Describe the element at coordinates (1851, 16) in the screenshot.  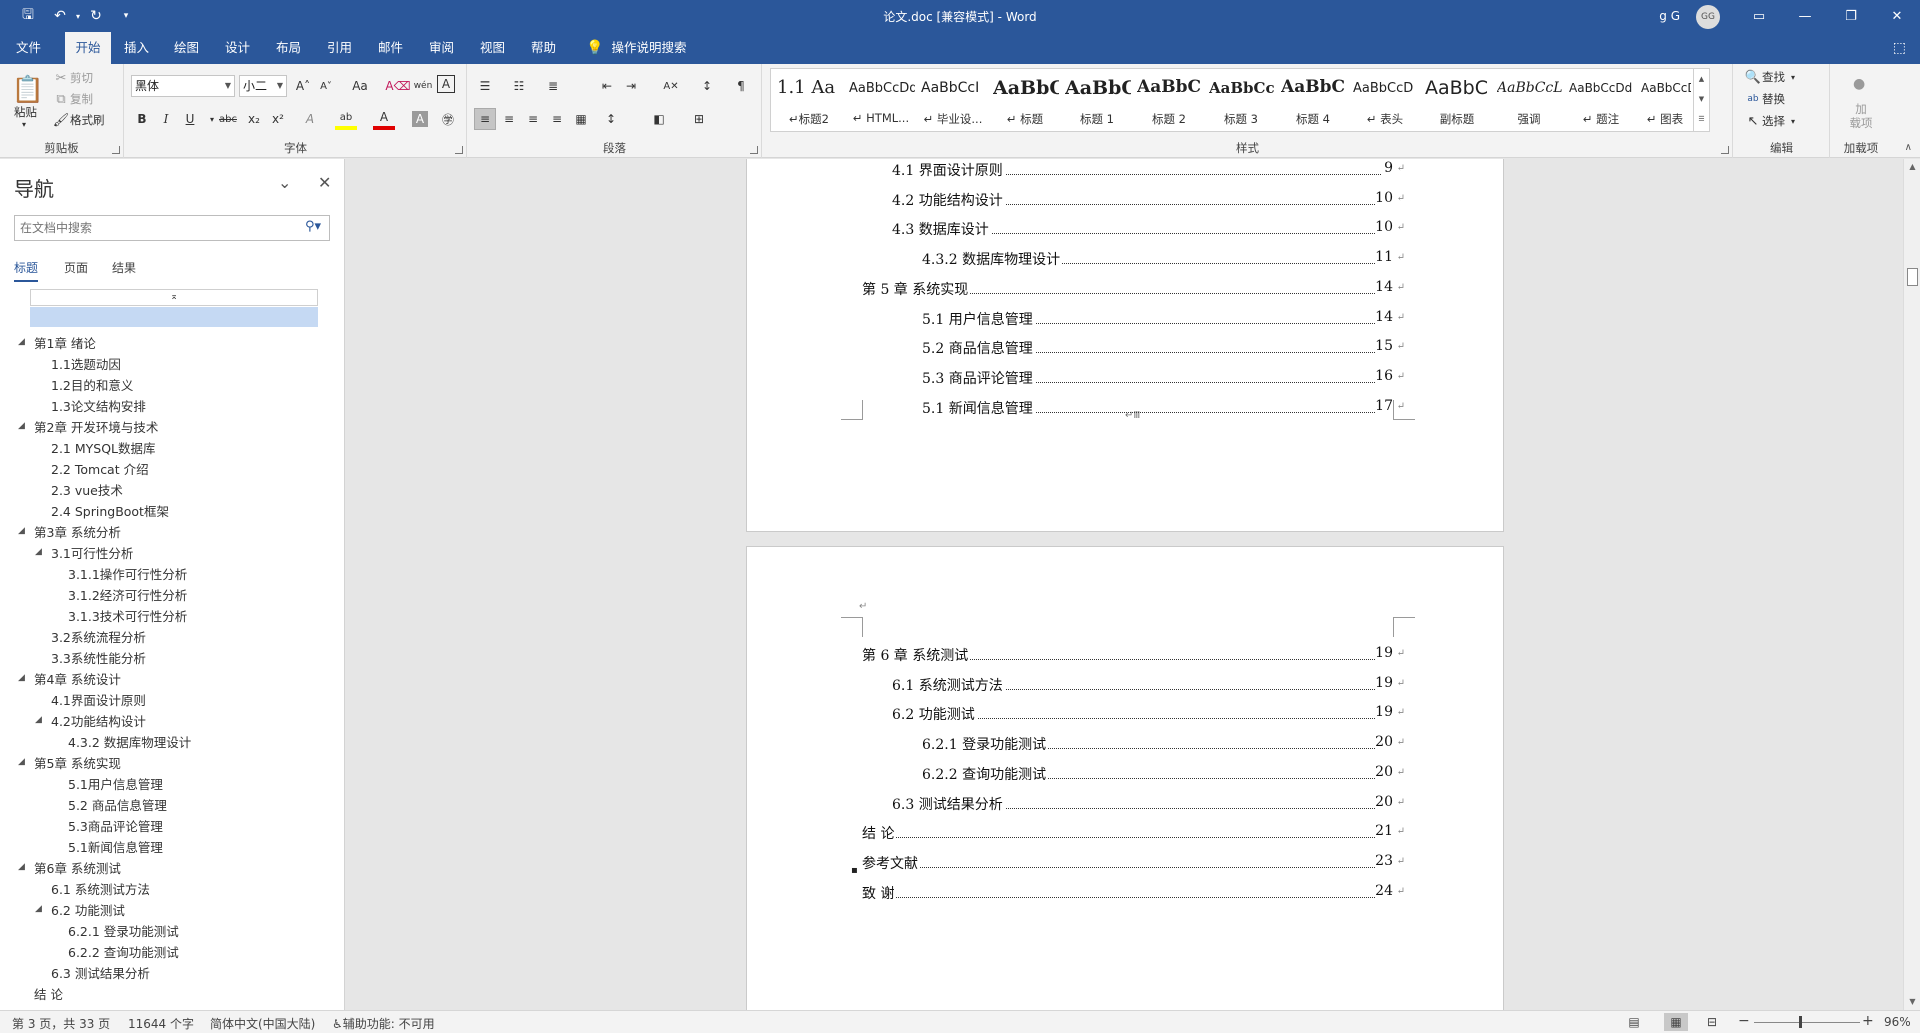
I see `restore-button: ❐` at that location.